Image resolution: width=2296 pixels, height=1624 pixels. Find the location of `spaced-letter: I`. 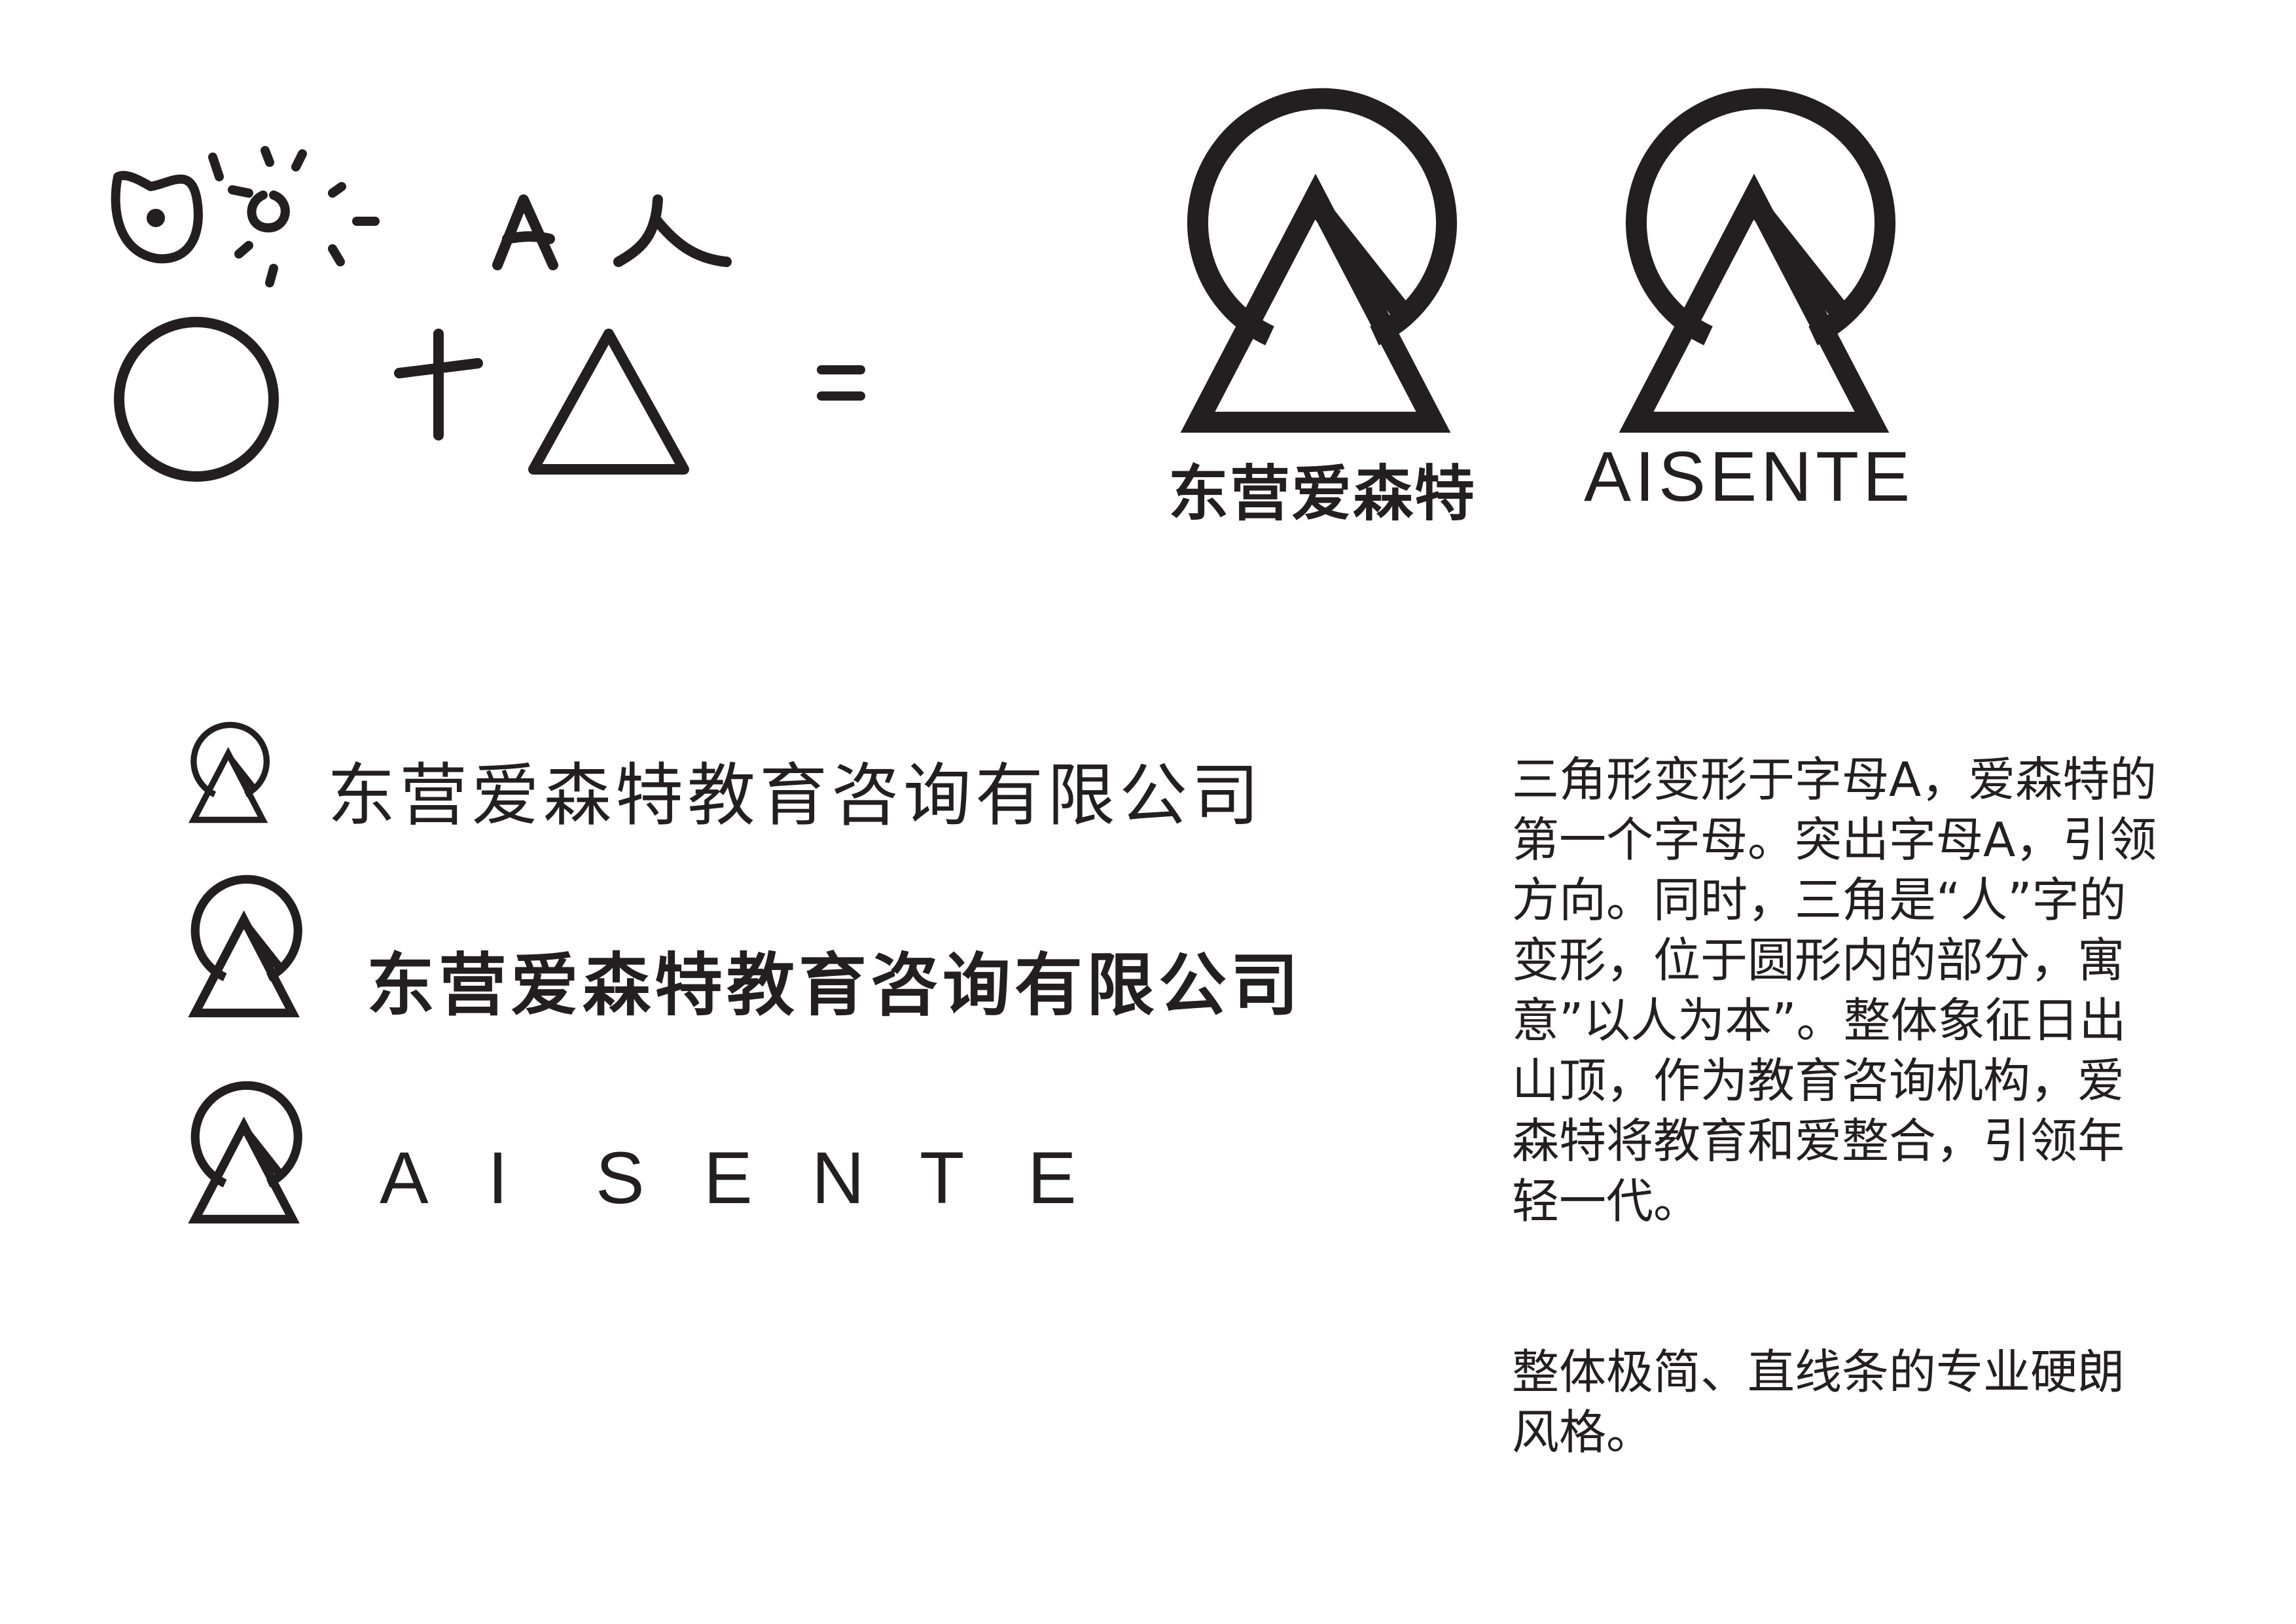

spaced-letter: I is located at coordinates (498, 1178).